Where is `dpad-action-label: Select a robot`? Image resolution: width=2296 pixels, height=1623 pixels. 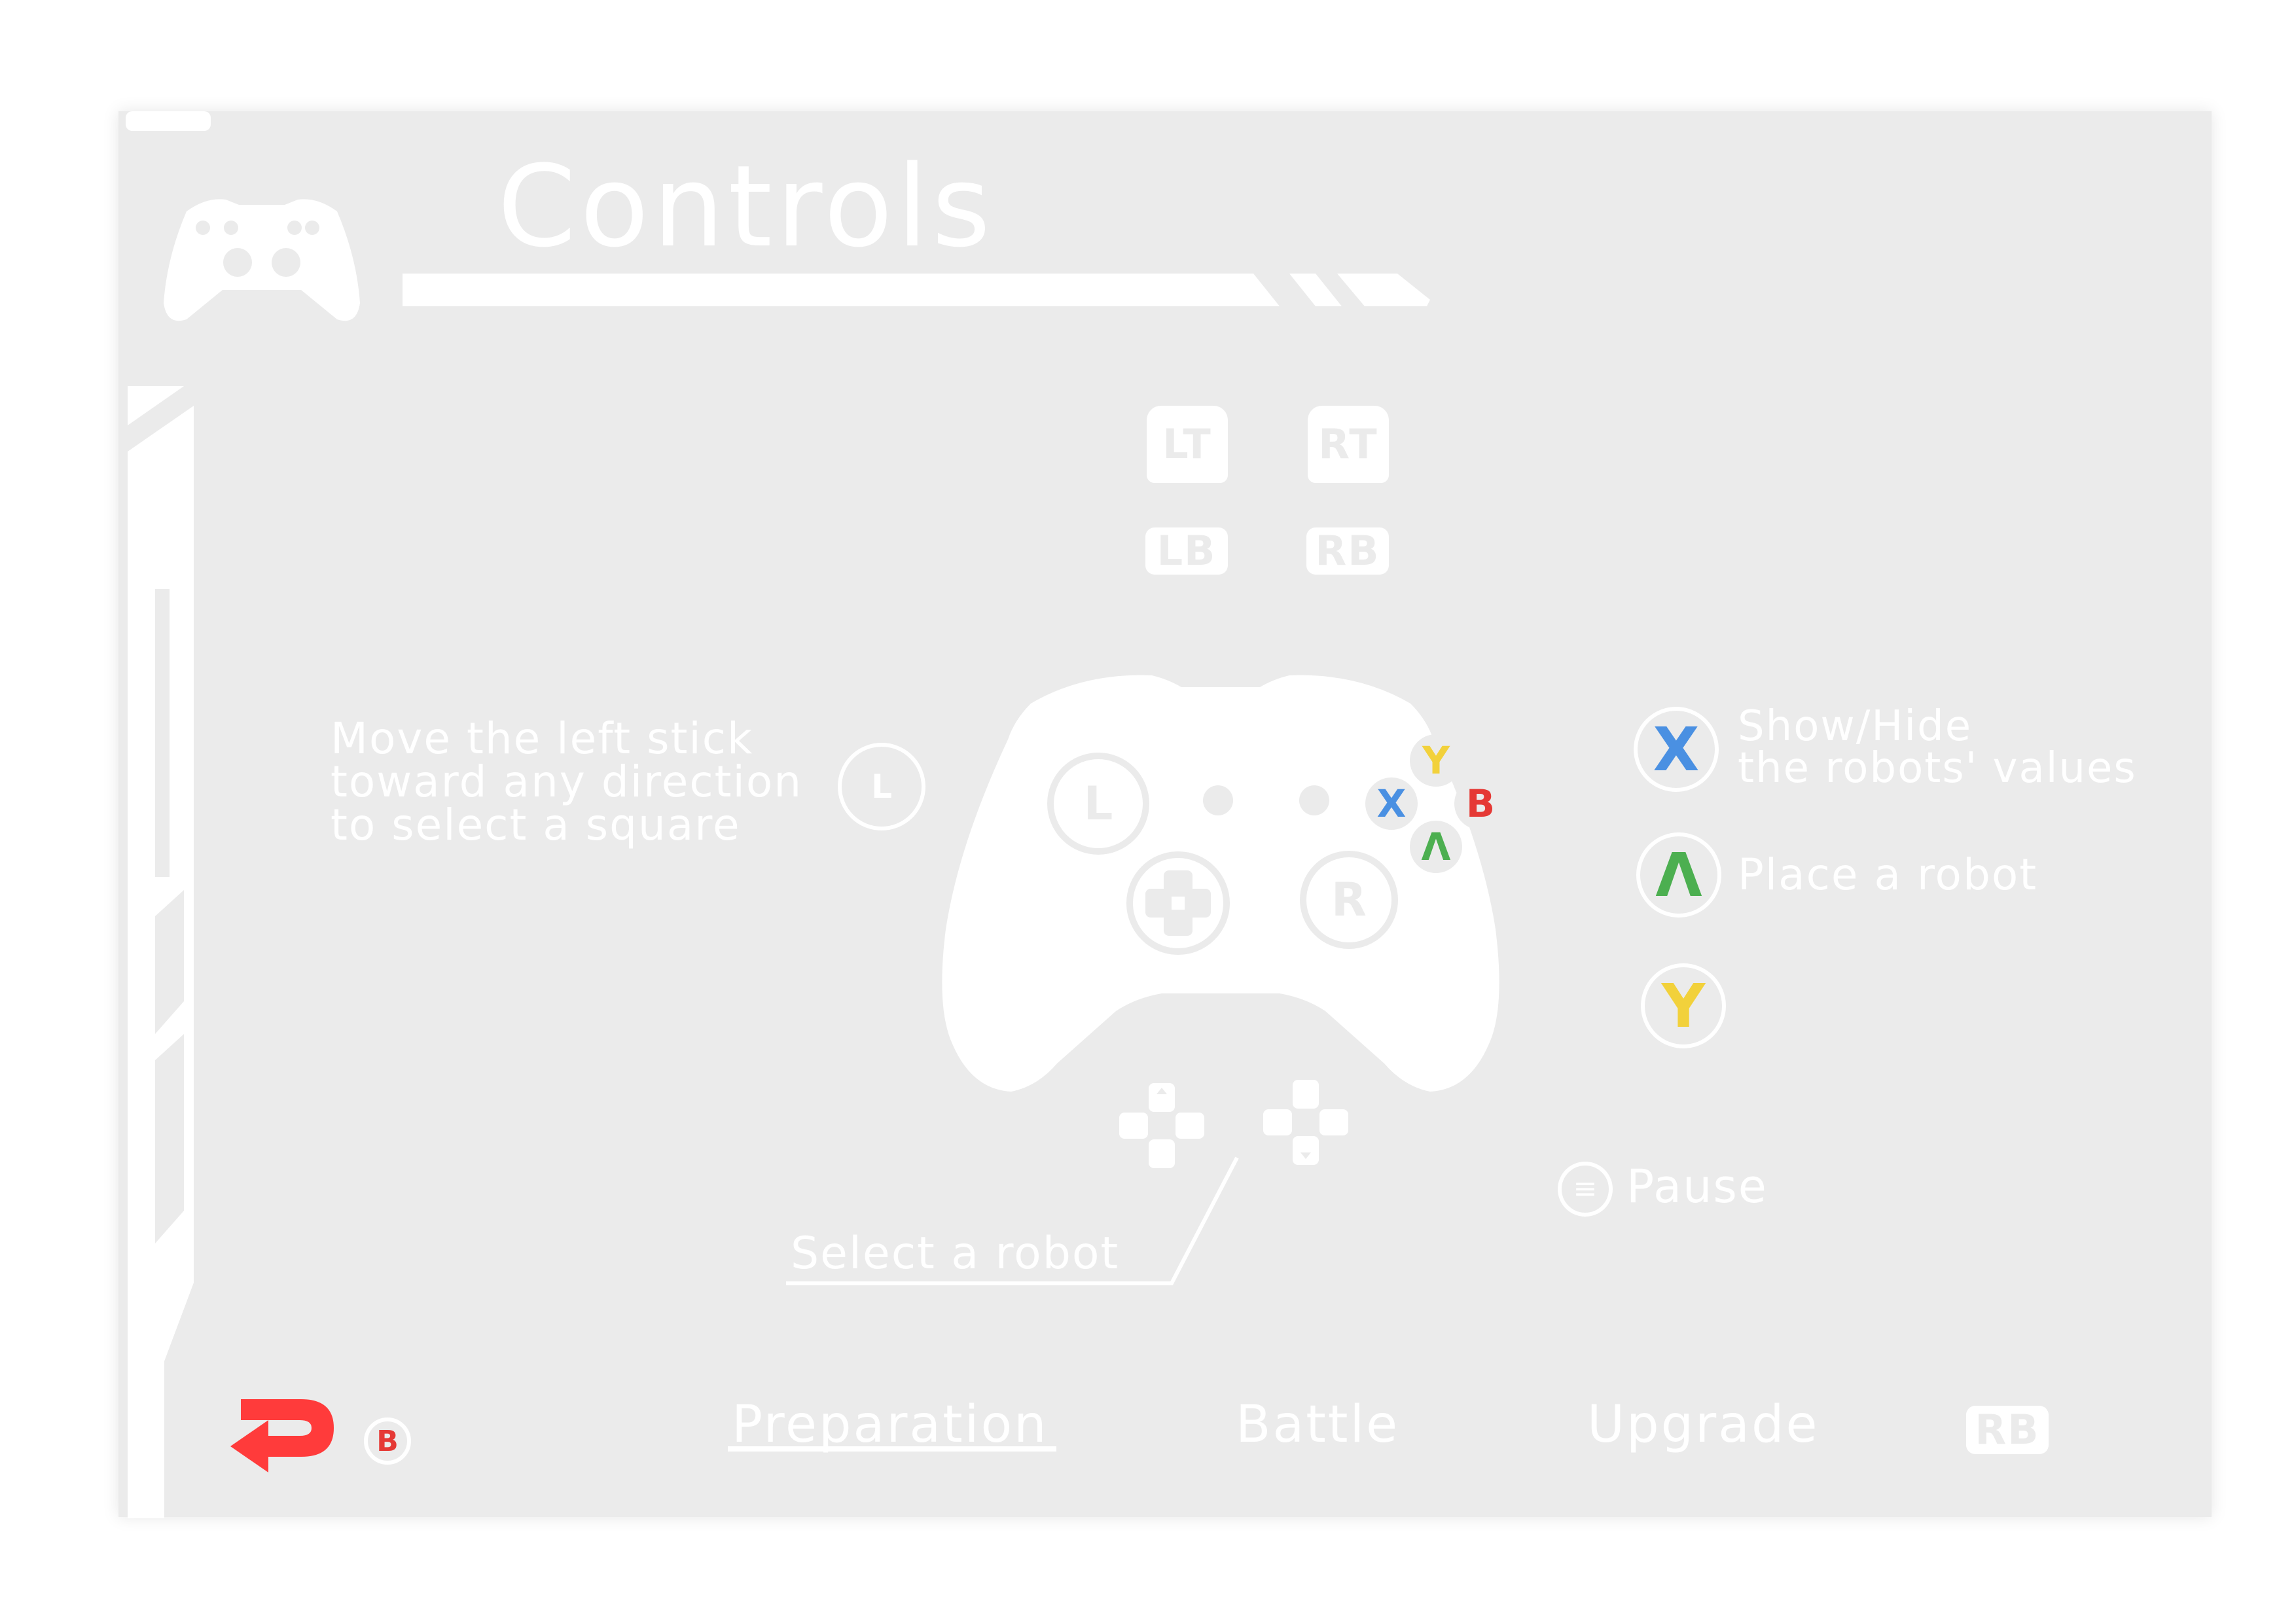 dpad-action-label: Select a robot is located at coordinates (956, 1253).